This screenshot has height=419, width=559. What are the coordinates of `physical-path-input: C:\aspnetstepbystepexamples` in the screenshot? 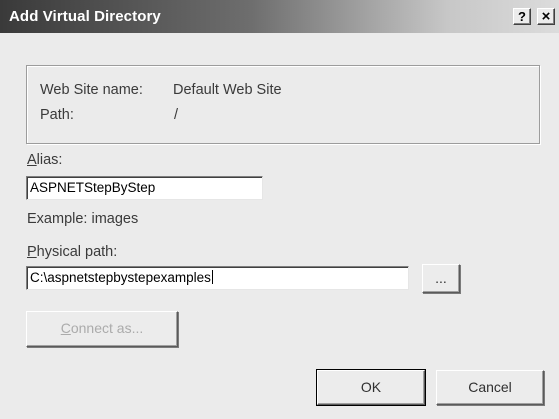 It's located at (217, 278).